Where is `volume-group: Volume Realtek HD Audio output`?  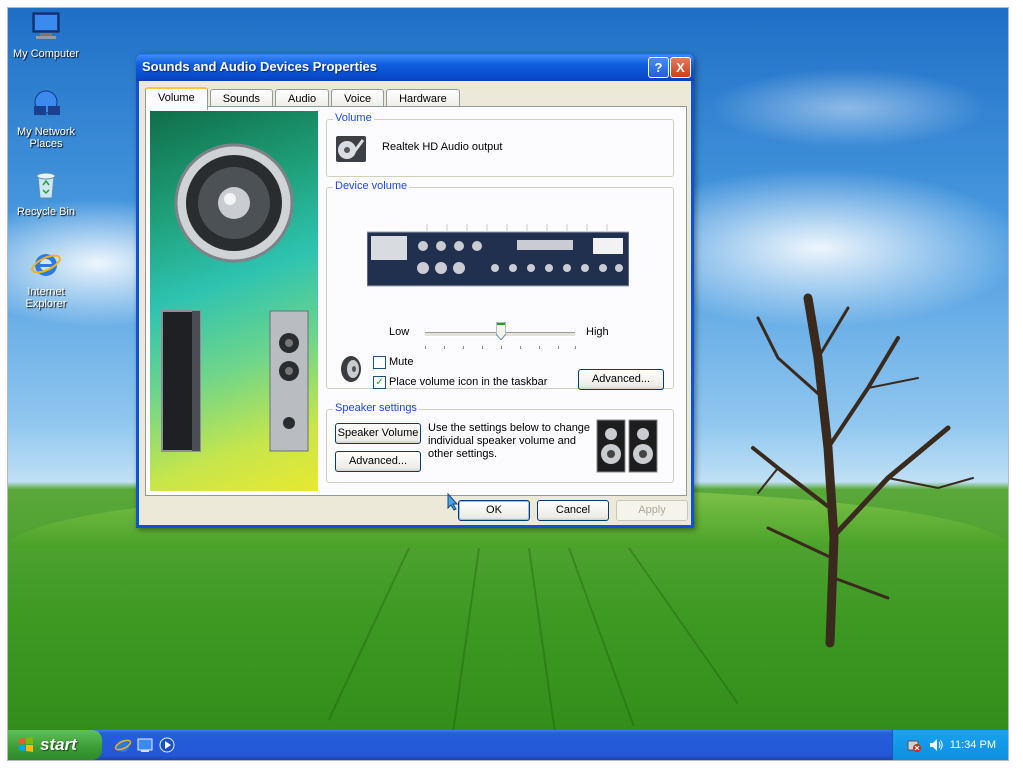 volume-group: Volume Realtek HD Audio output is located at coordinates (500, 144).